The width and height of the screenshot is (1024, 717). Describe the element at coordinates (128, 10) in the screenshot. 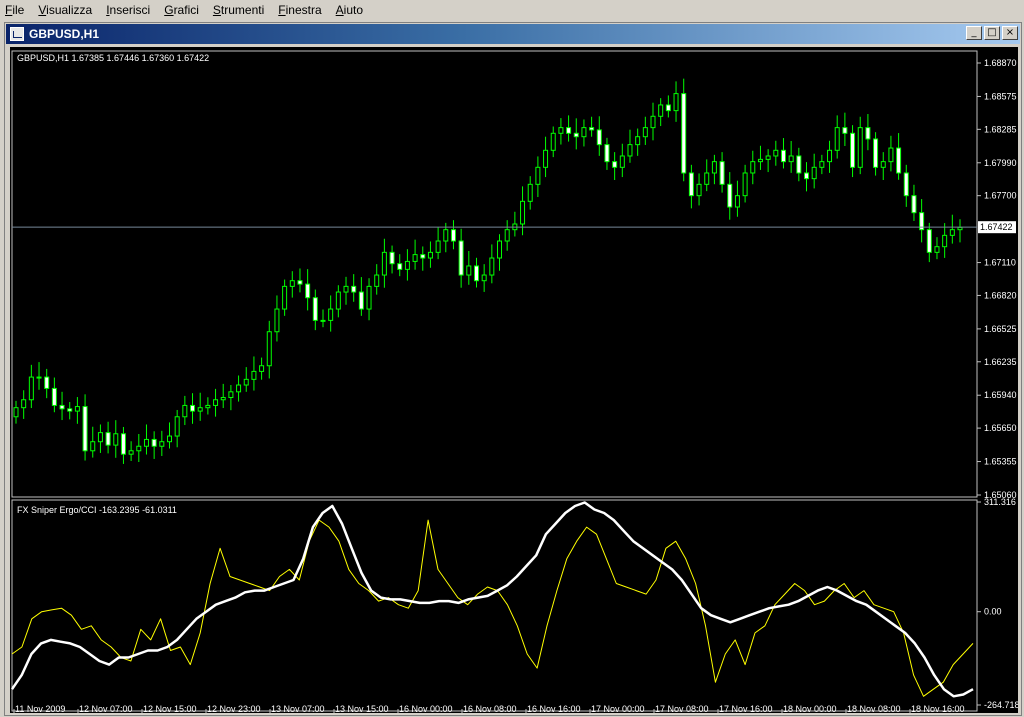

I see `menu-inserisci: Inserisci` at that location.